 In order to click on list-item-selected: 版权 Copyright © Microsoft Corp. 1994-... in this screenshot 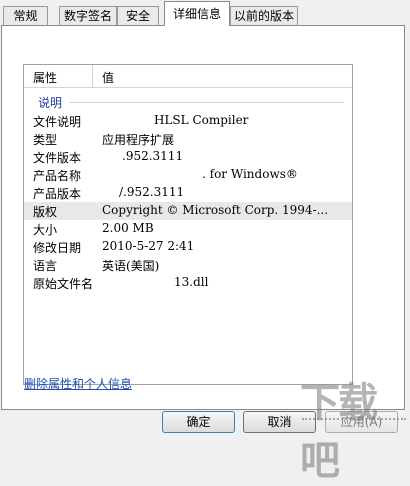, I will do `click(188, 211)`.